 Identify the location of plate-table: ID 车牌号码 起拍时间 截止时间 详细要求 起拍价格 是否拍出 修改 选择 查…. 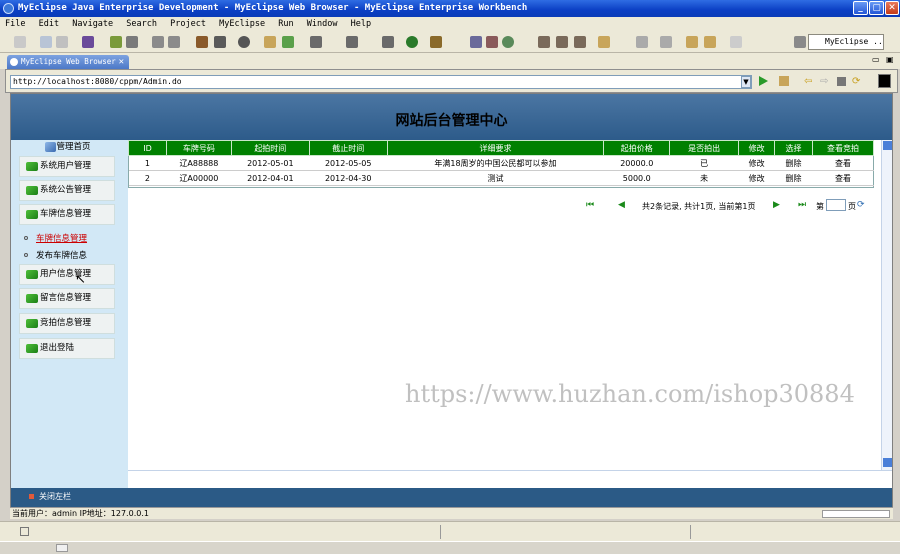
(501, 163).